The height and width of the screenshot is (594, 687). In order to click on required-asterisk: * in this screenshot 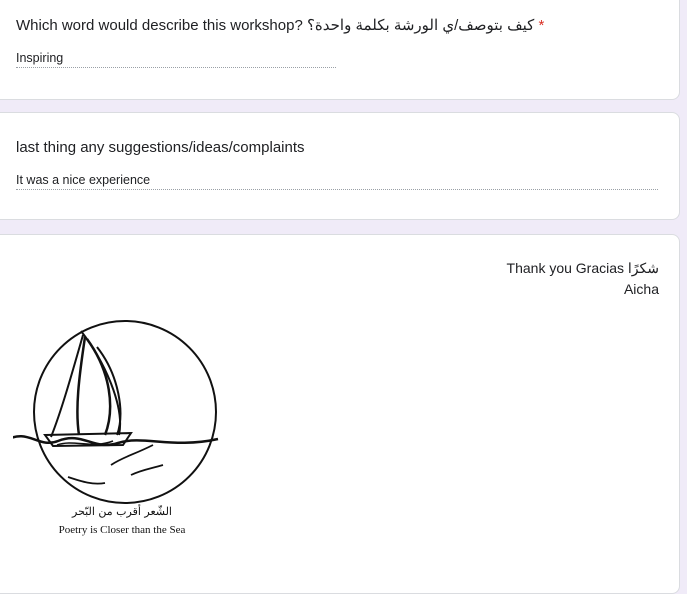, I will do `click(541, 25)`.